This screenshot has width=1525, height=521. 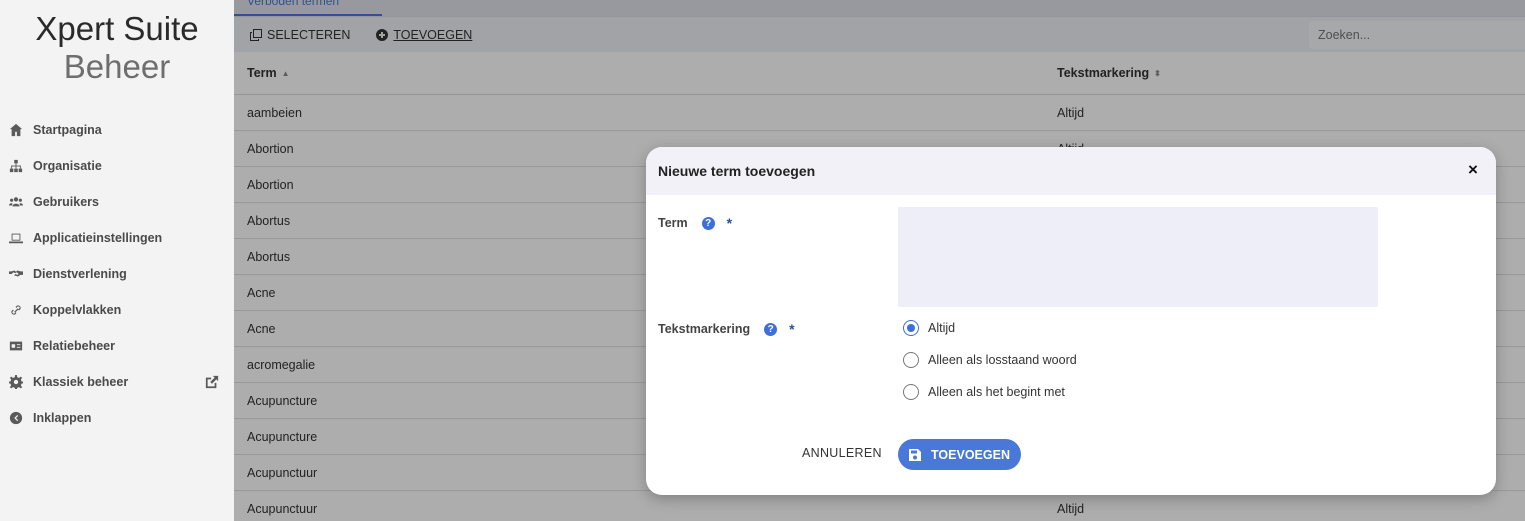 I want to click on sidebar-item-koppelvlakken: Koppelvlakken, so click(x=117, y=310).